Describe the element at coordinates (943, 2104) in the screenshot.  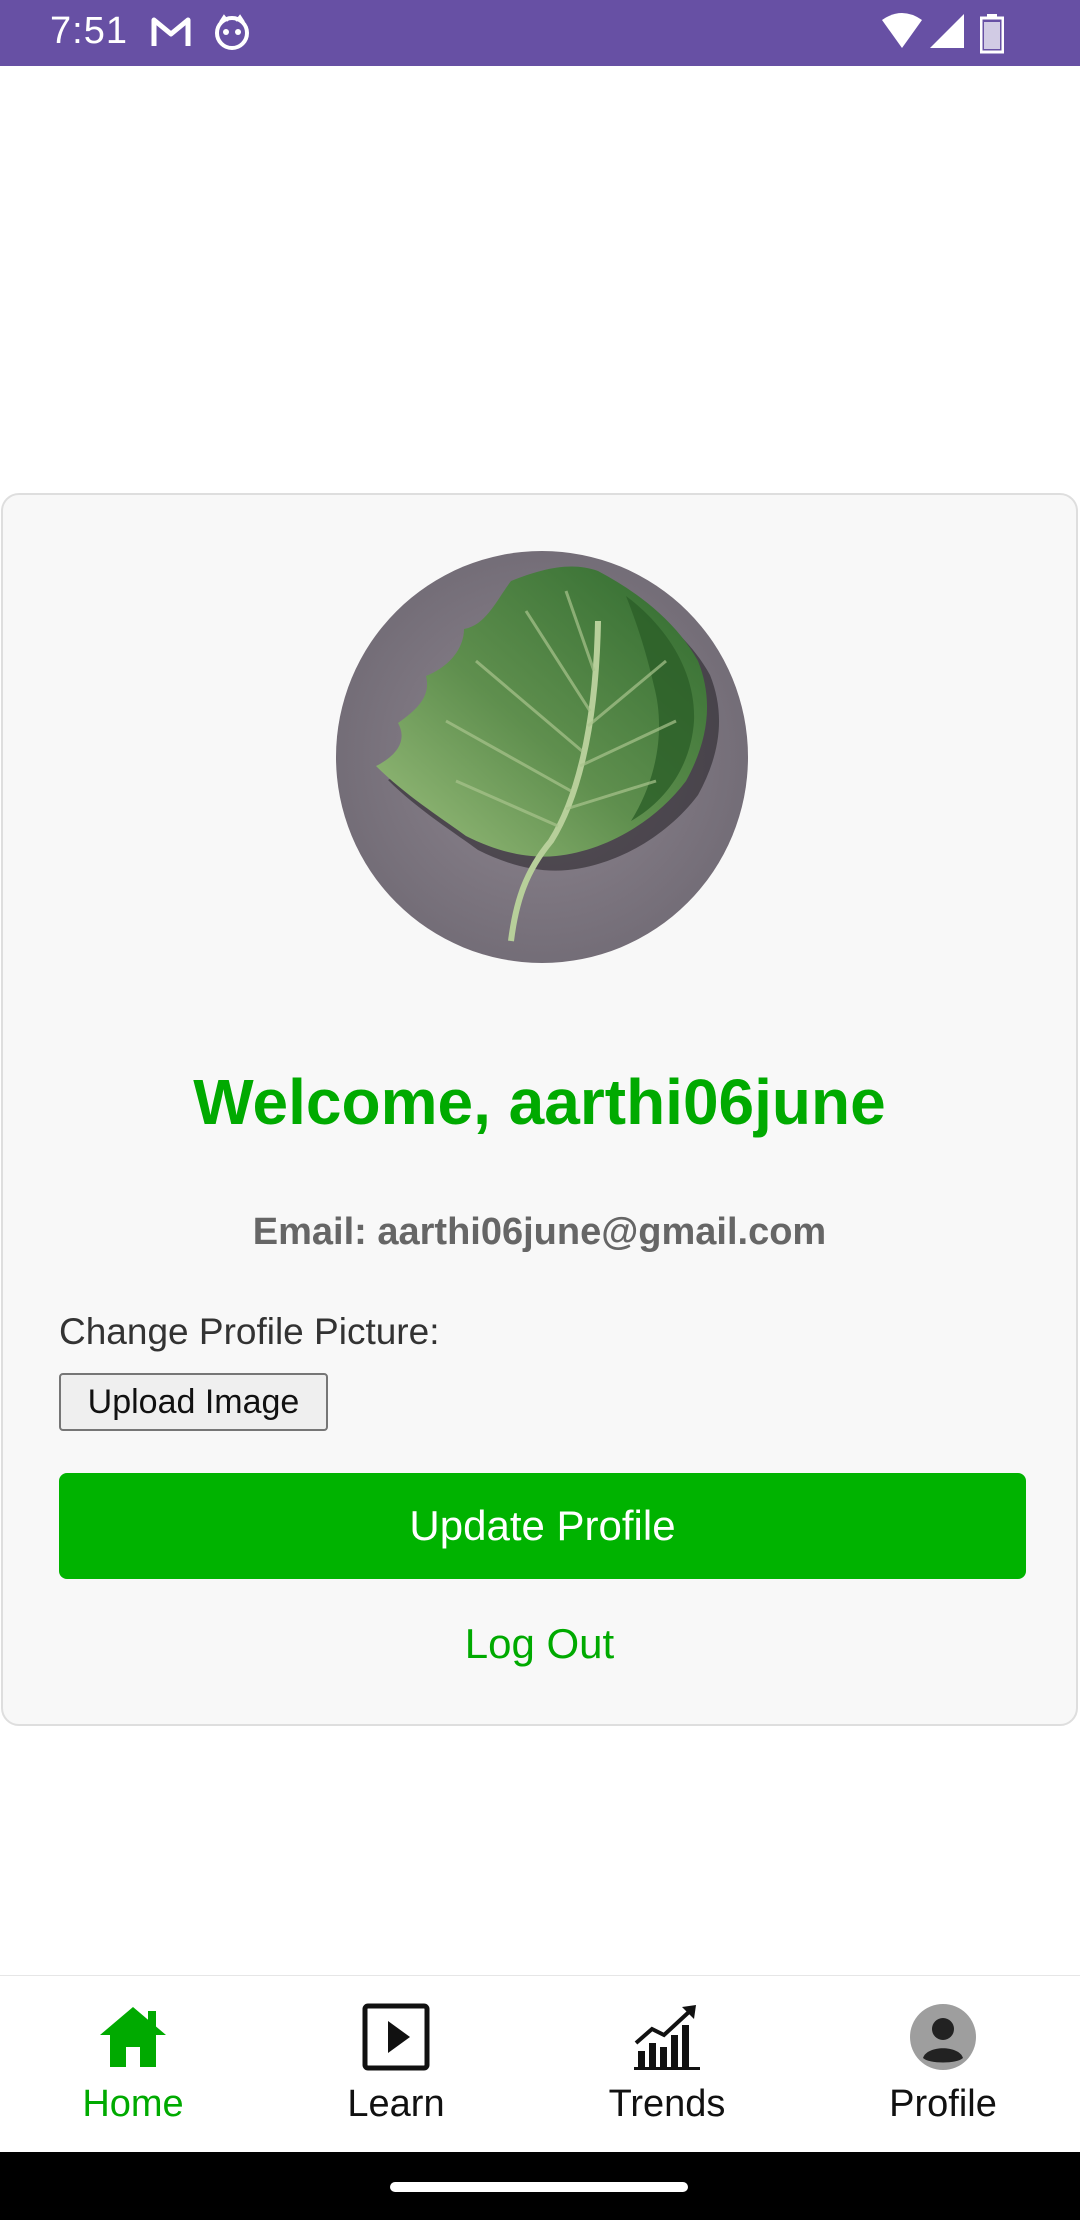
I see `nav-profile-label: Profile` at that location.